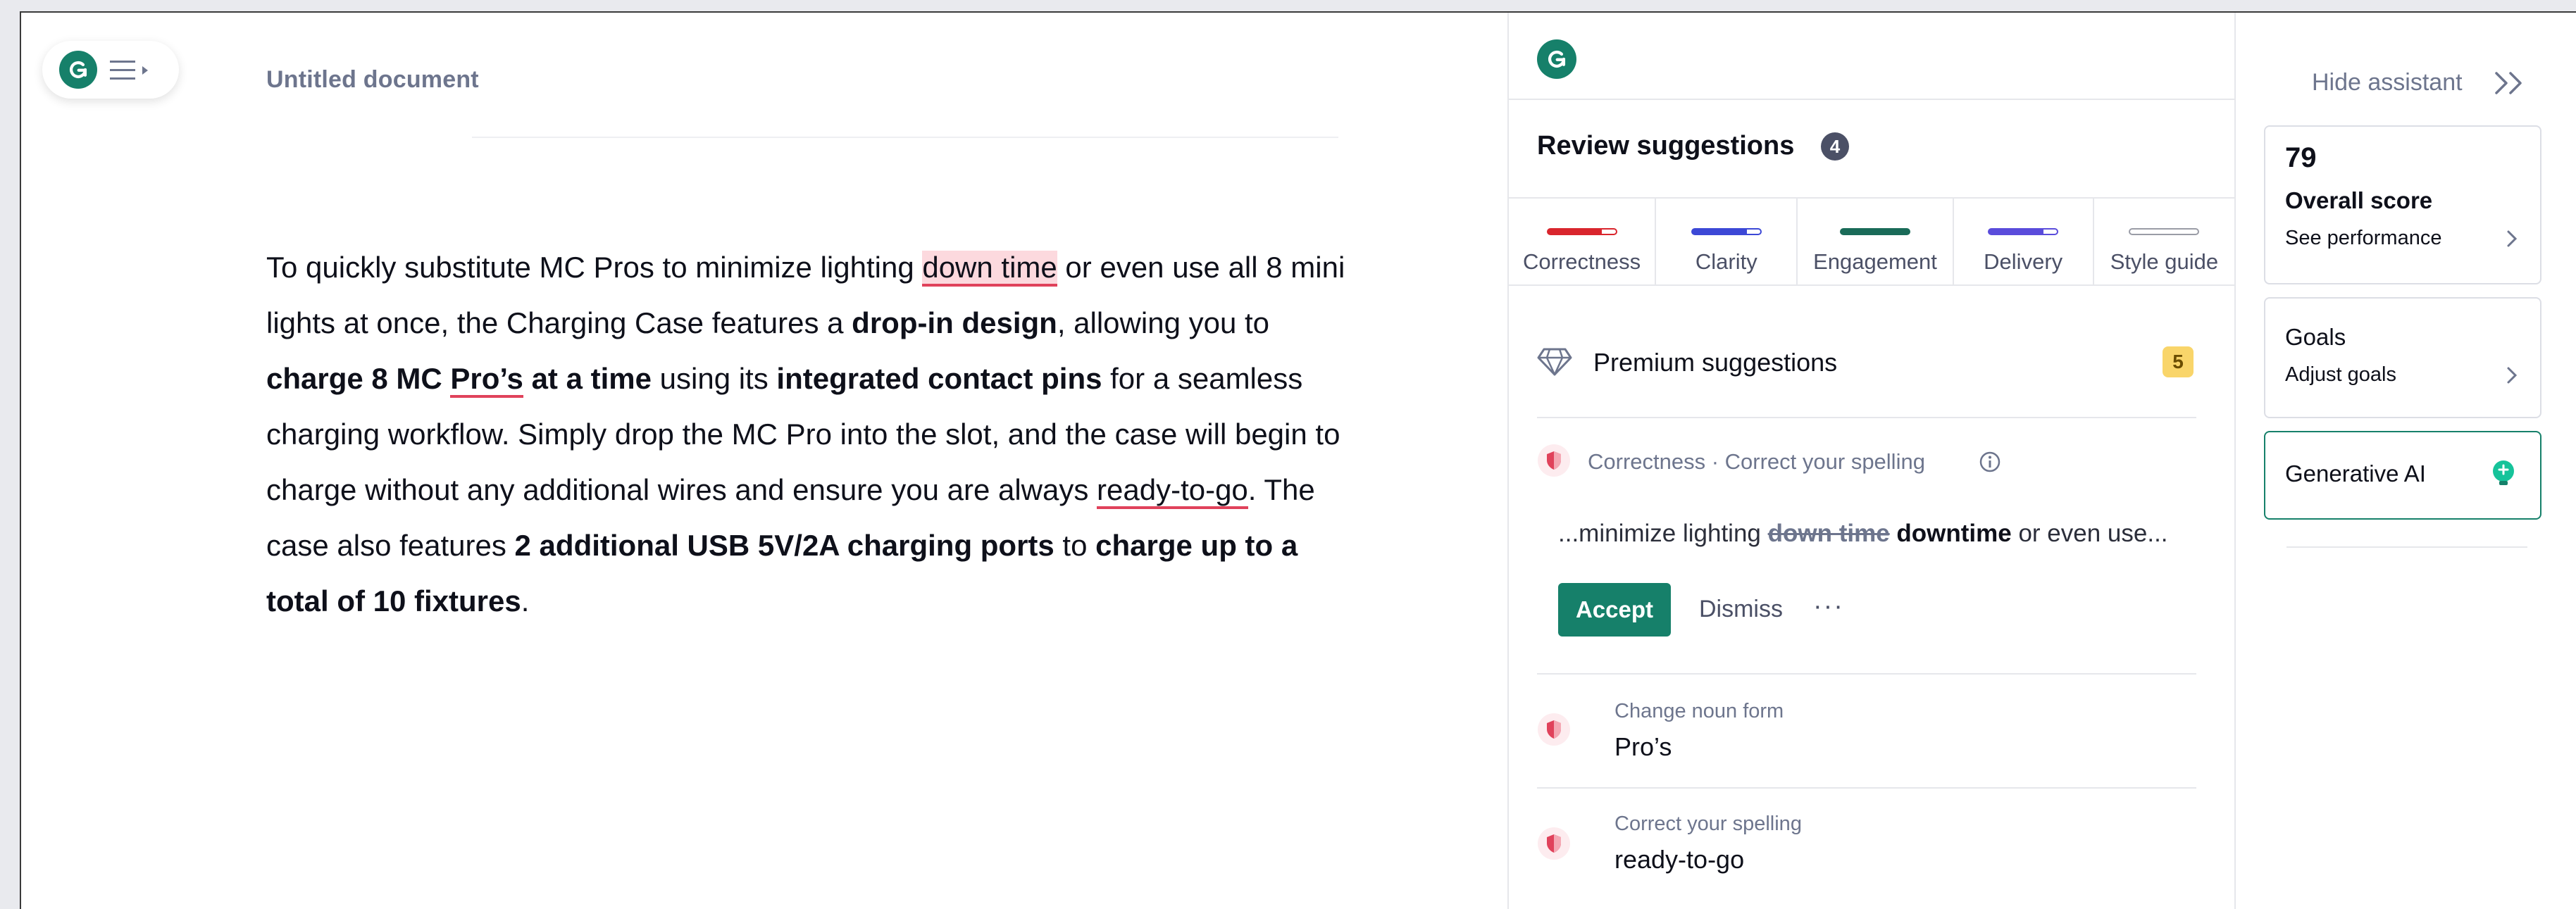  I want to click on rail-divider, so click(2406, 547).